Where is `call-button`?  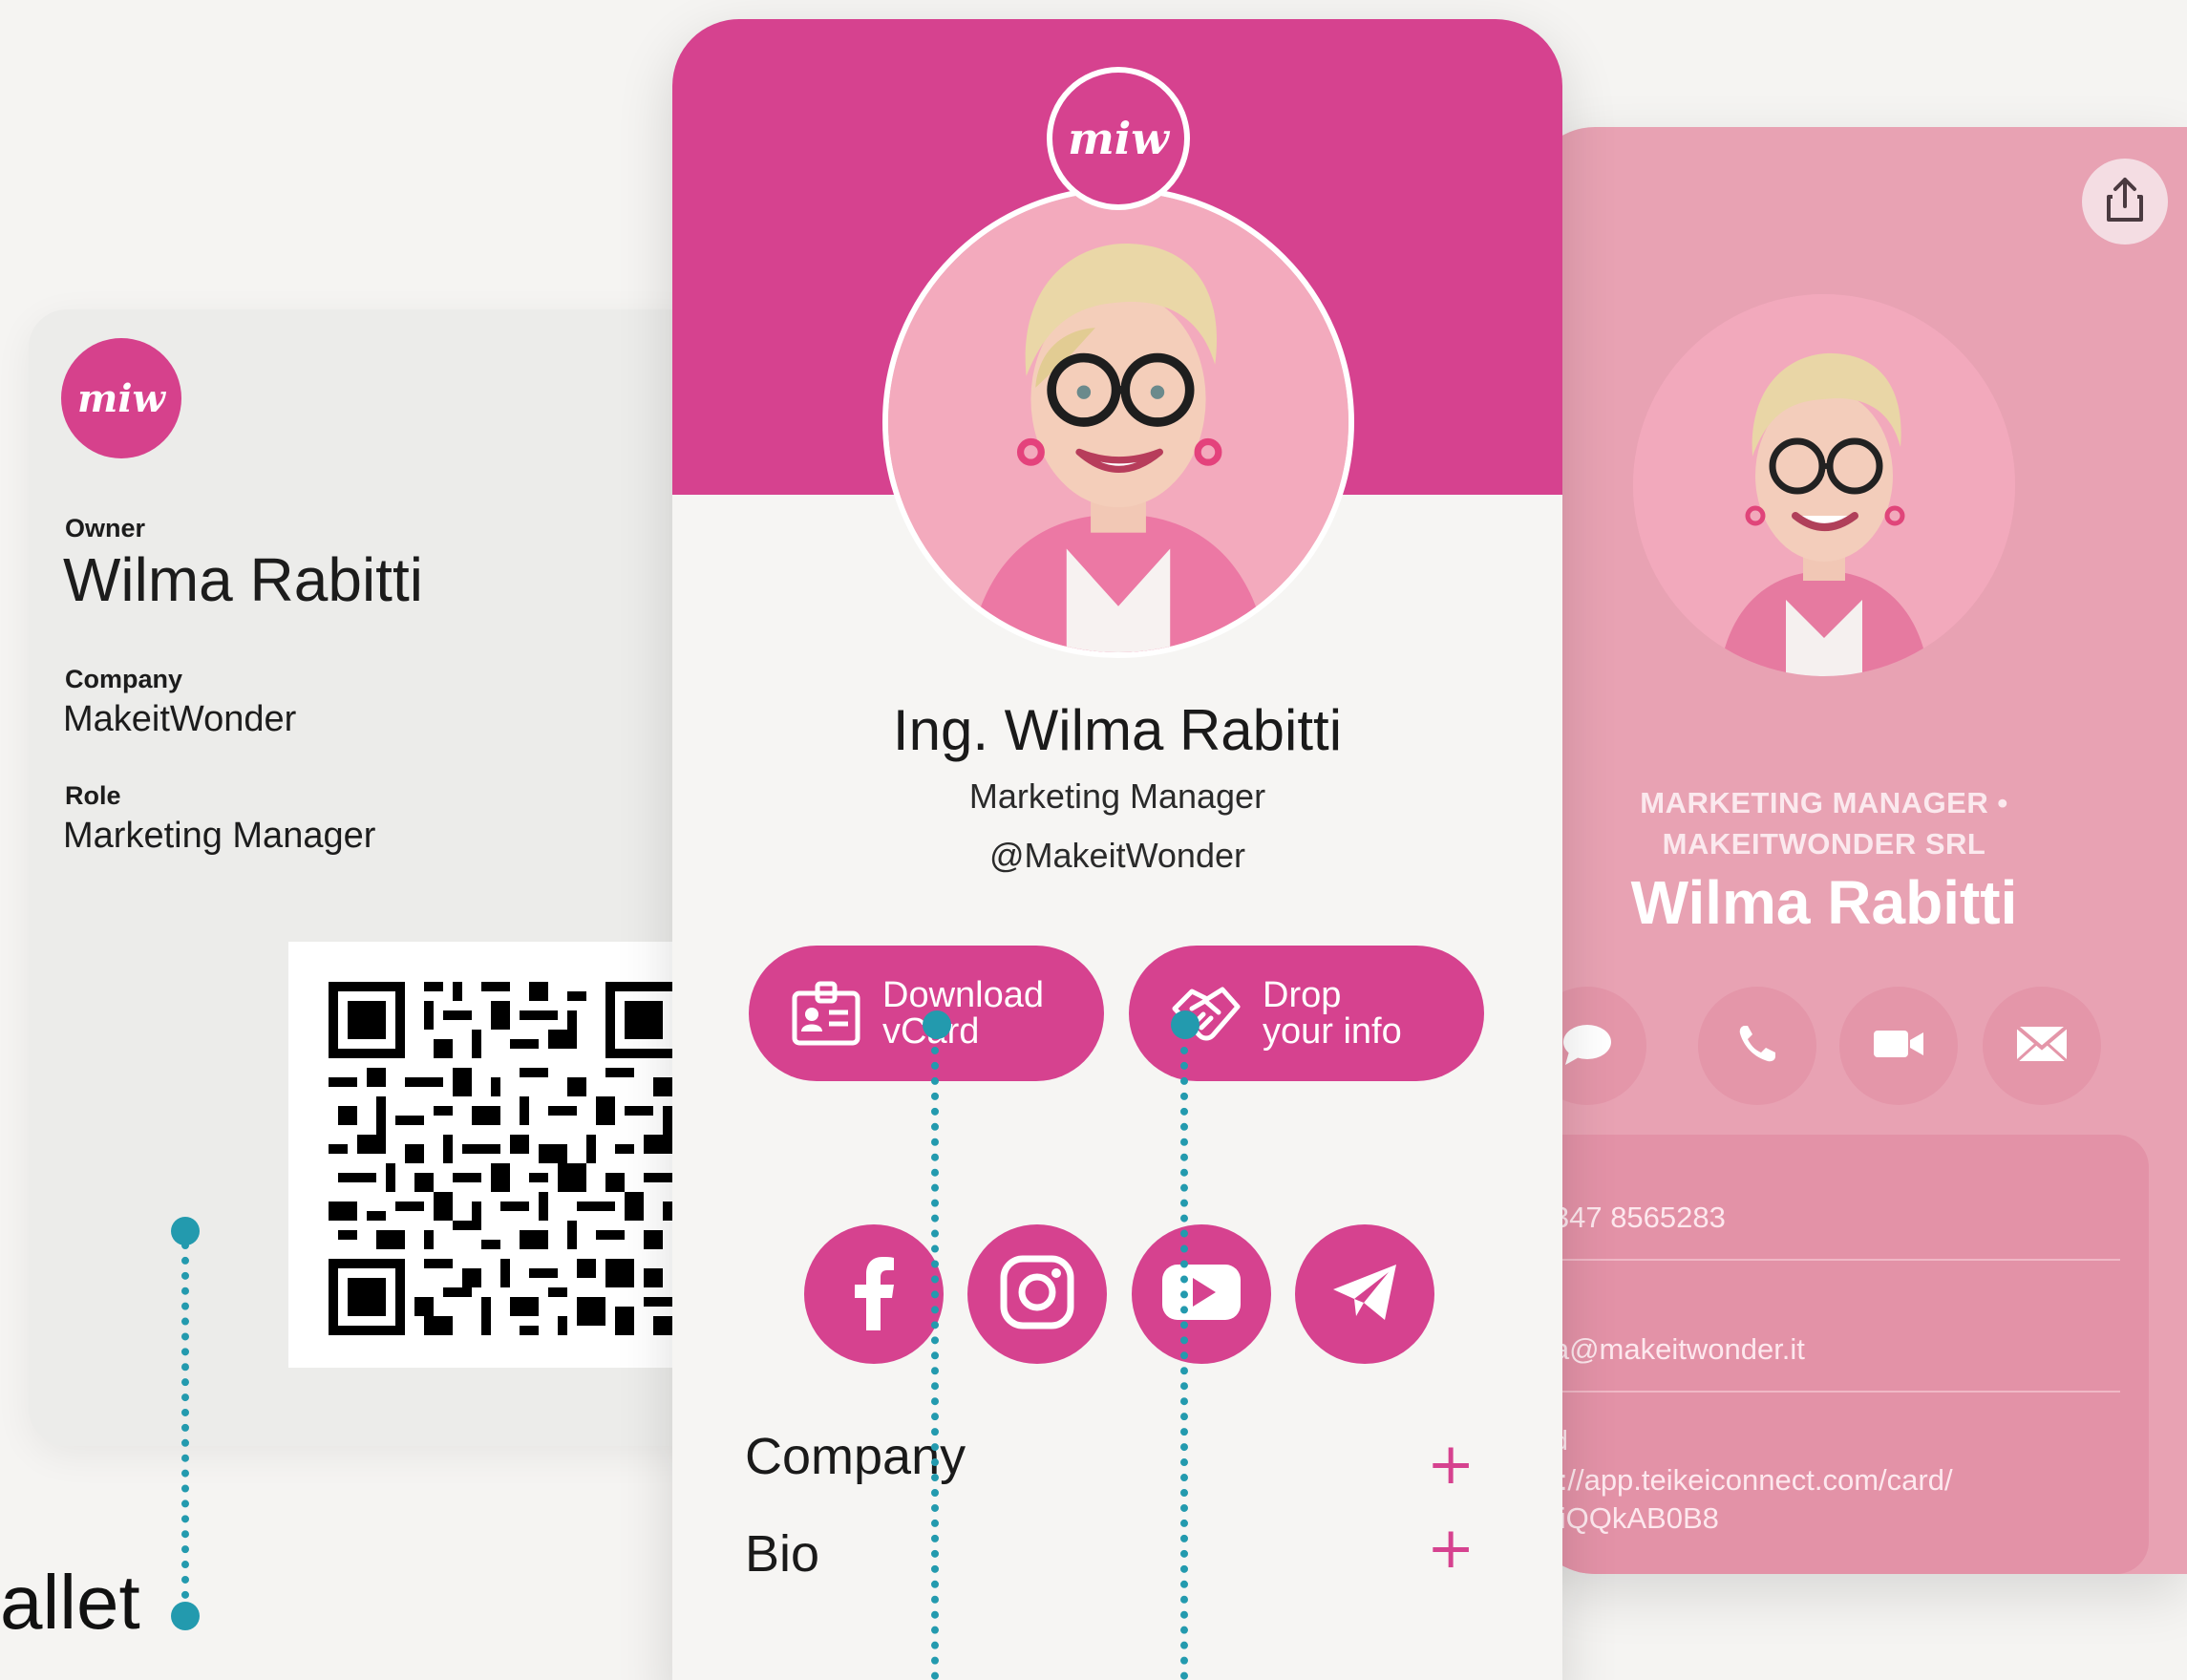
call-button is located at coordinates (1757, 1046).